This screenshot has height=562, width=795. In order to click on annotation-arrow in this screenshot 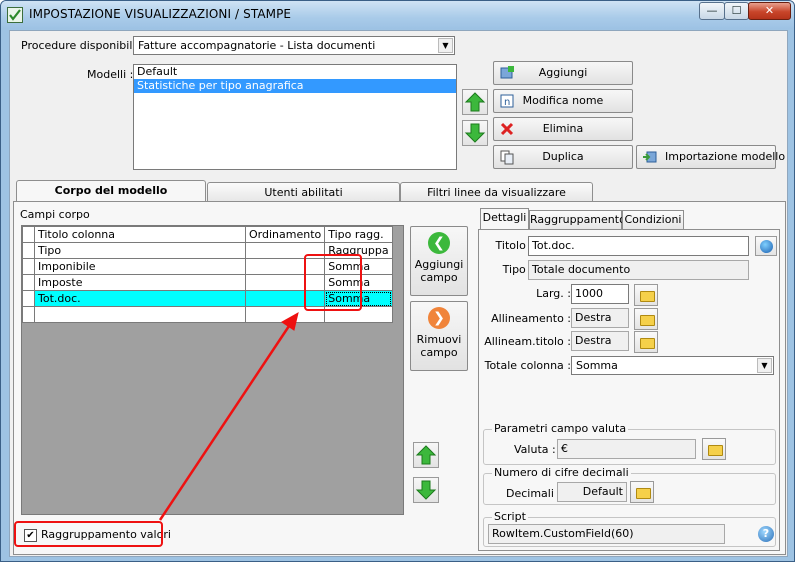, I will do `click(228, 416)`.